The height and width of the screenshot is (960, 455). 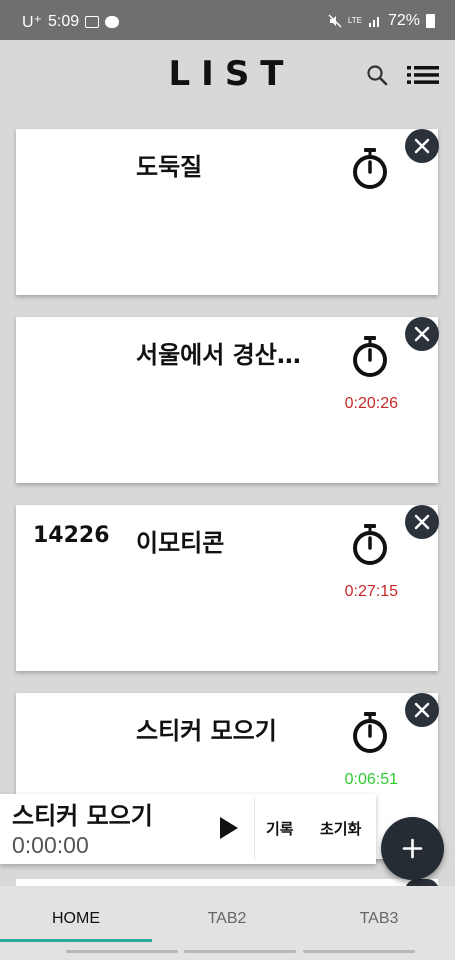 I want to click on search-icon, so click(x=377, y=75).